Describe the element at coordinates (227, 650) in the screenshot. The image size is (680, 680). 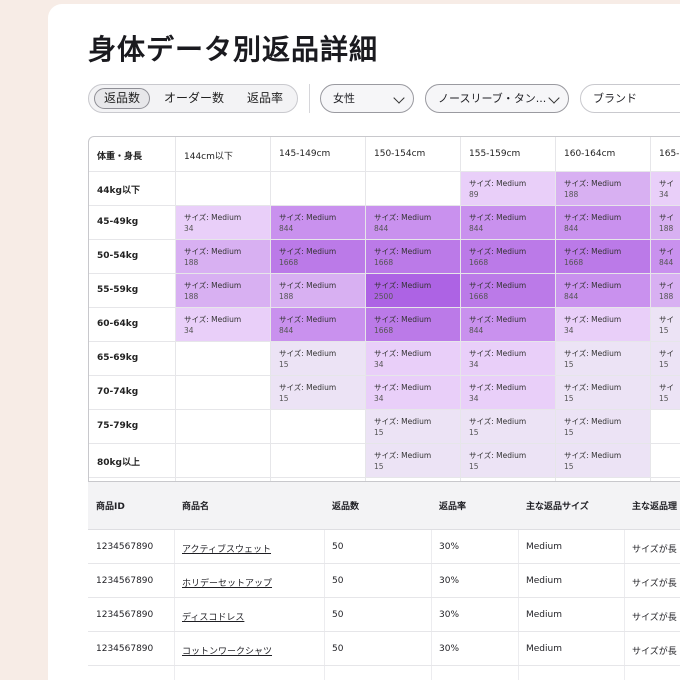
I see `product-name-link: コットンワークシャツ` at that location.